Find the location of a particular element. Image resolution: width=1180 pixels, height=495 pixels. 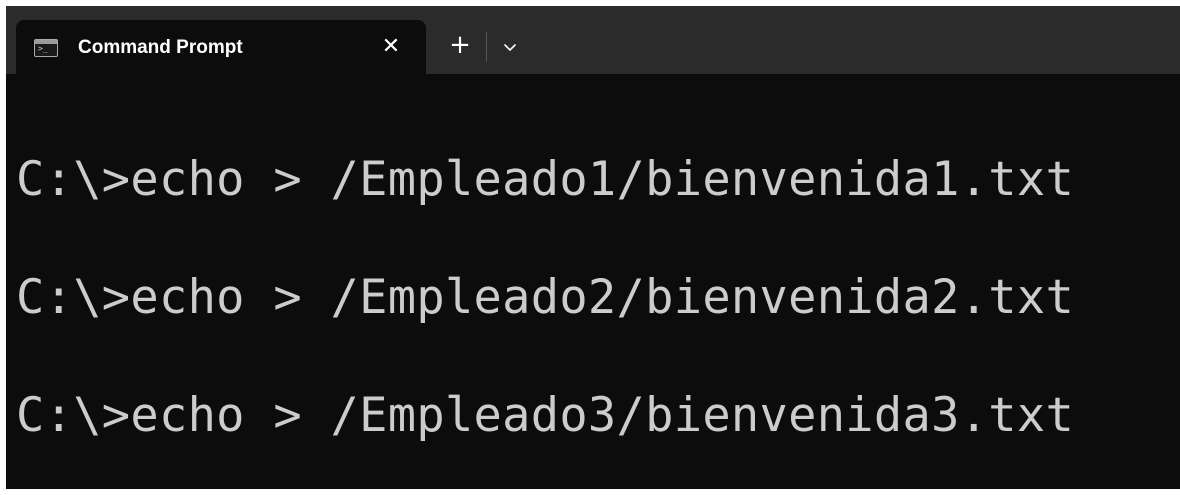

dropdown-button is located at coordinates (510, 48).